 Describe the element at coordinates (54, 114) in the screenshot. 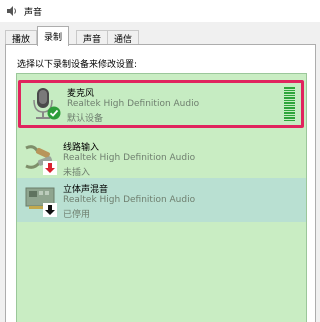

I see `green-check-icon` at that location.